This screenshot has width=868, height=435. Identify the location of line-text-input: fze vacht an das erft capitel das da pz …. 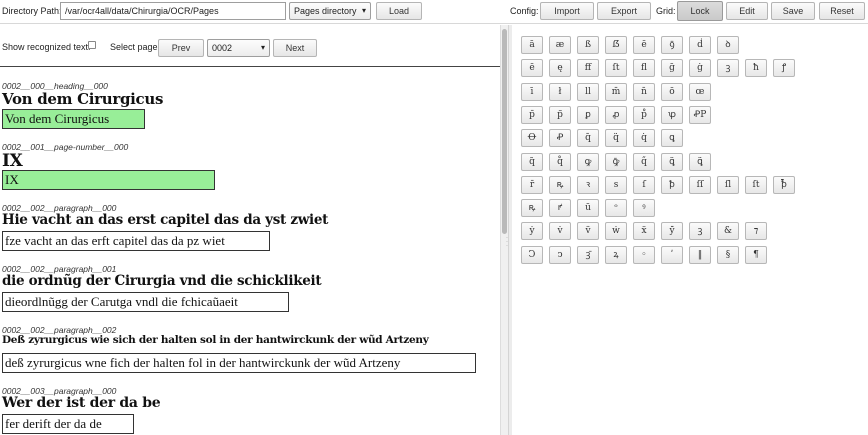
(136, 241).